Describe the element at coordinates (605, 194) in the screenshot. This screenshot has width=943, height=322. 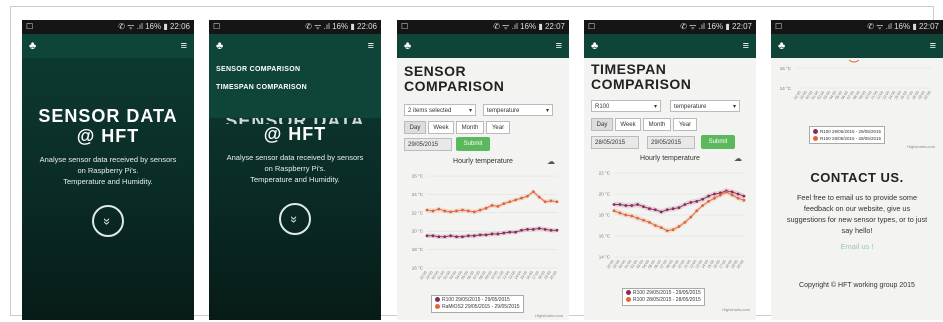
I see `y-tick-label: 20 °C` at that location.